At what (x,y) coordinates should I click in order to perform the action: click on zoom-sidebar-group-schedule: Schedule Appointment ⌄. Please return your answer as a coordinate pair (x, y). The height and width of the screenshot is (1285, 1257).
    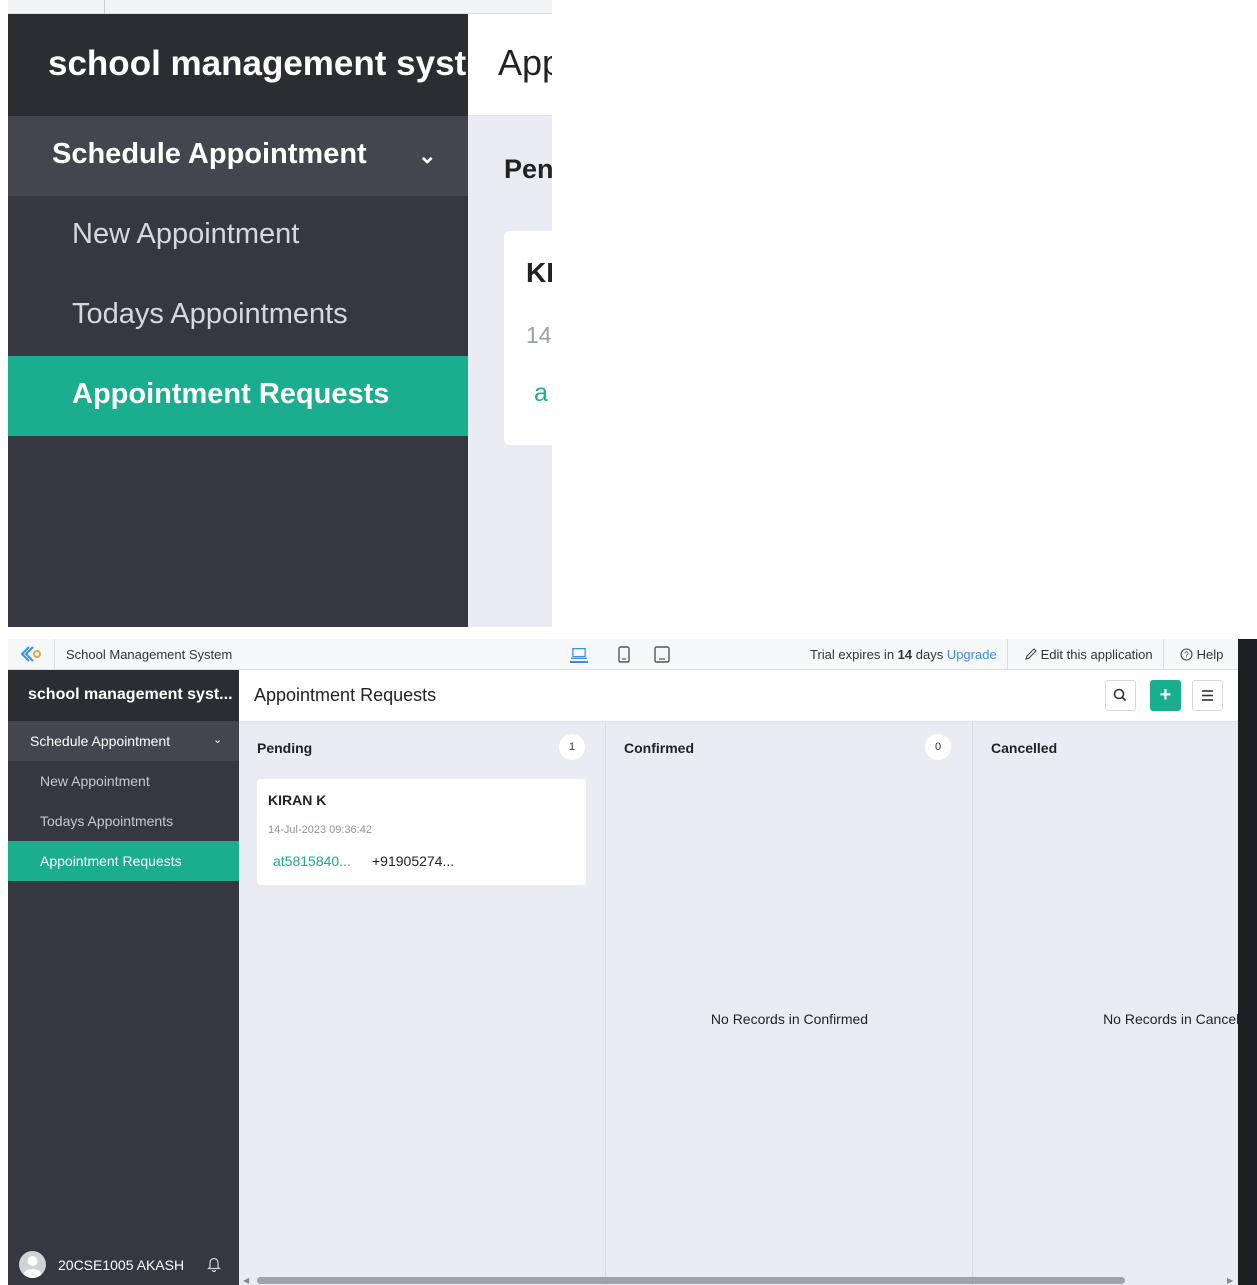
    Looking at the image, I should click on (238, 156).